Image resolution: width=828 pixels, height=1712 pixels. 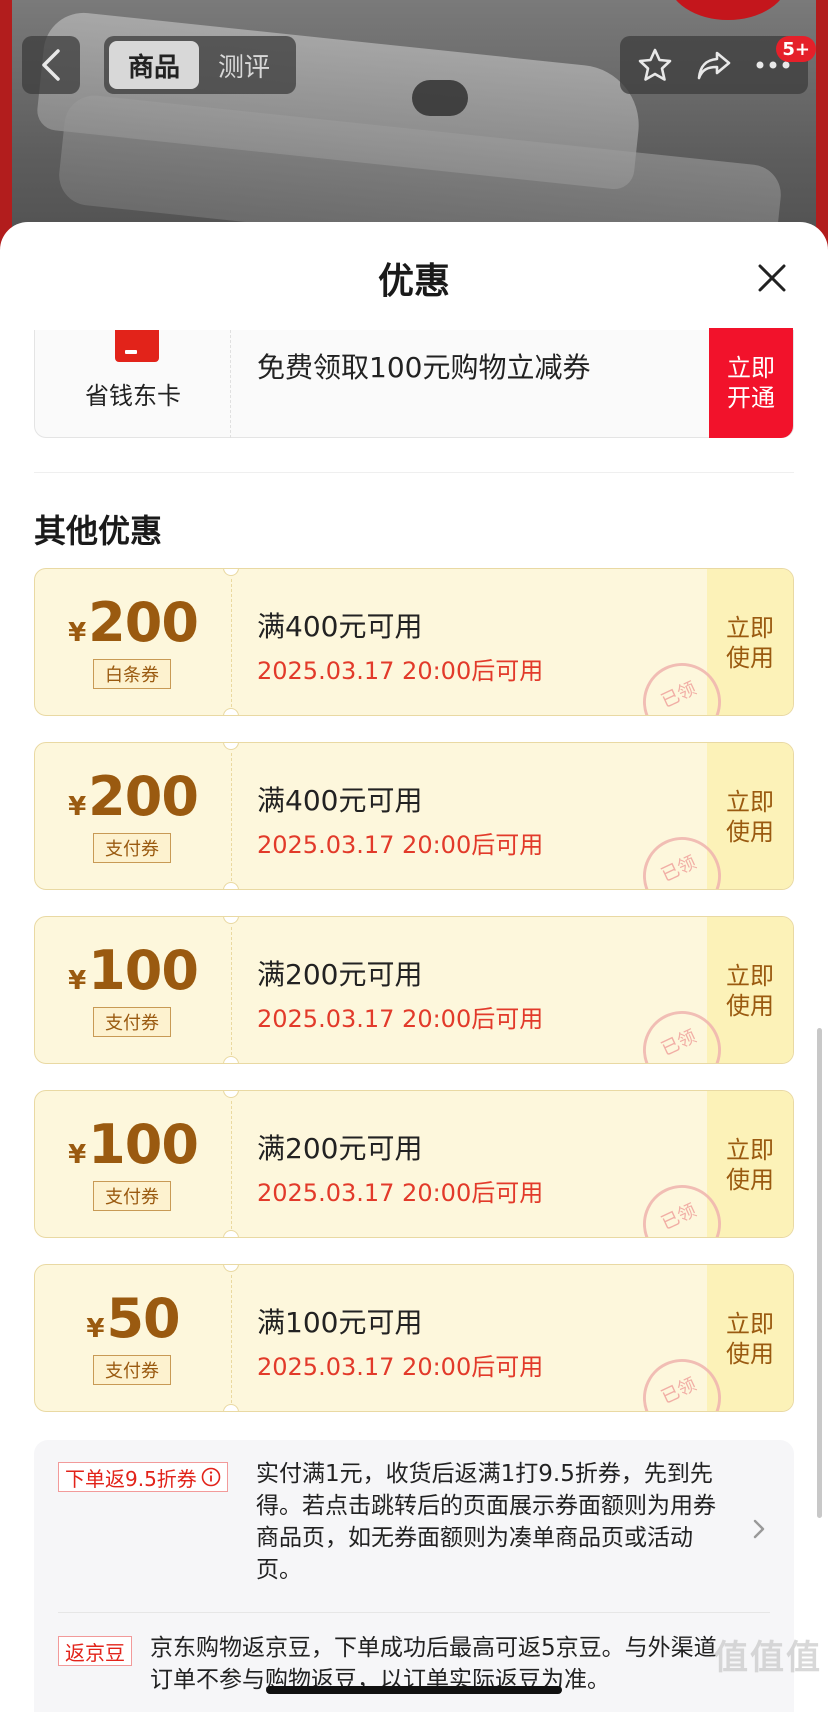 I want to click on card-icon, so click(x=137, y=346).